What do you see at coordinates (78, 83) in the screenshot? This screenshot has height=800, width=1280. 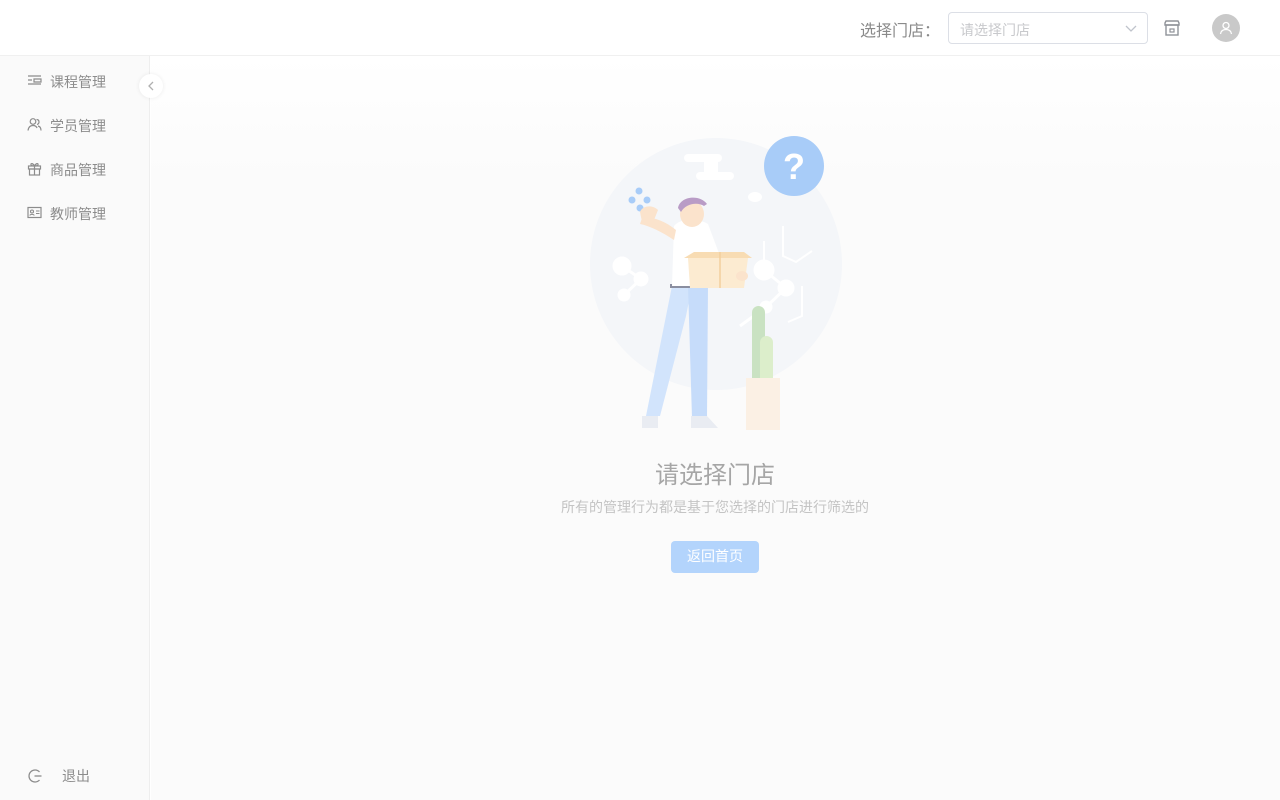 I see `sidebar-item-label: 课程管理` at bounding box center [78, 83].